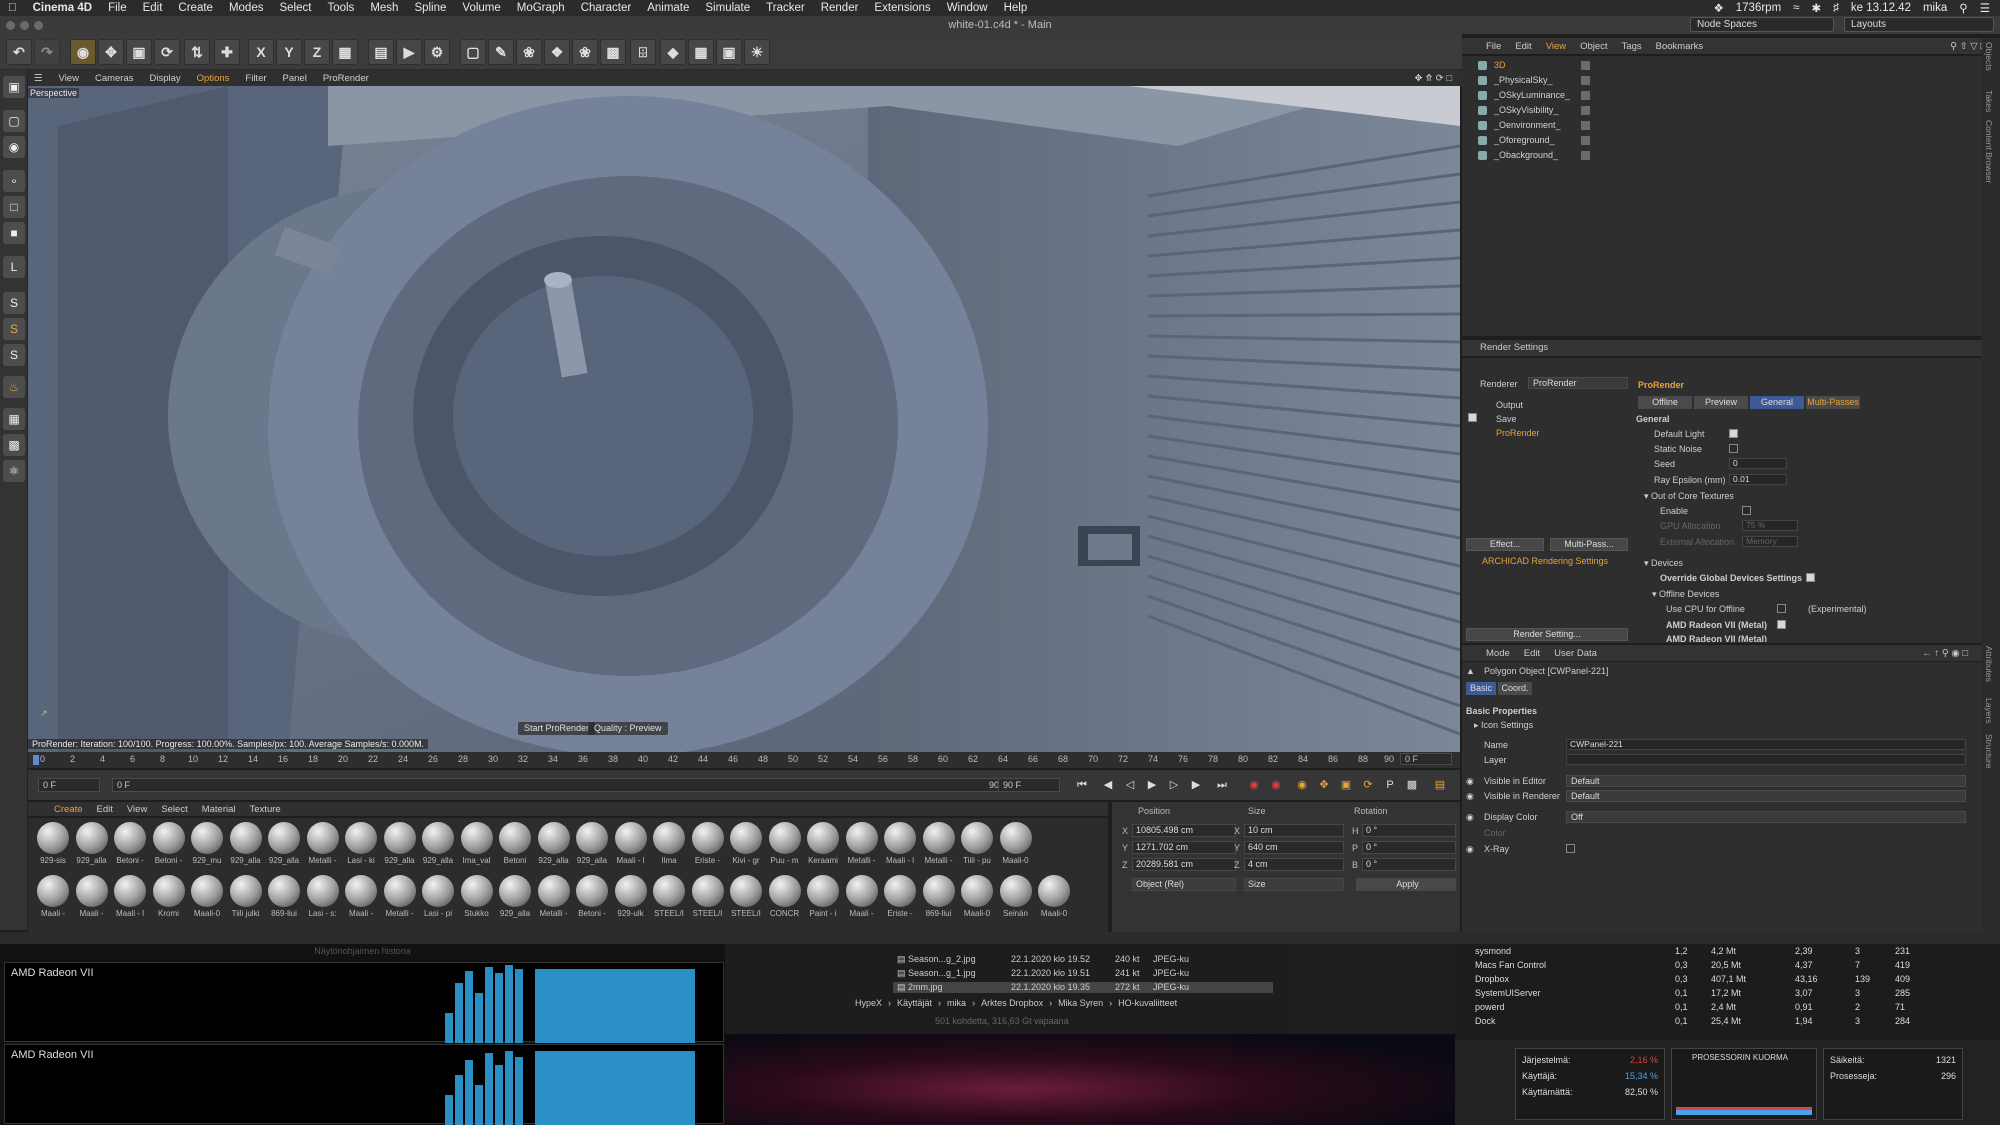 This screenshot has width=2000, height=1125. Describe the element at coordinates (1727, 1022) in the screenshot. I see `process-row: Dock 0,1 25,4 Mt 1,94 3 284` at that location.